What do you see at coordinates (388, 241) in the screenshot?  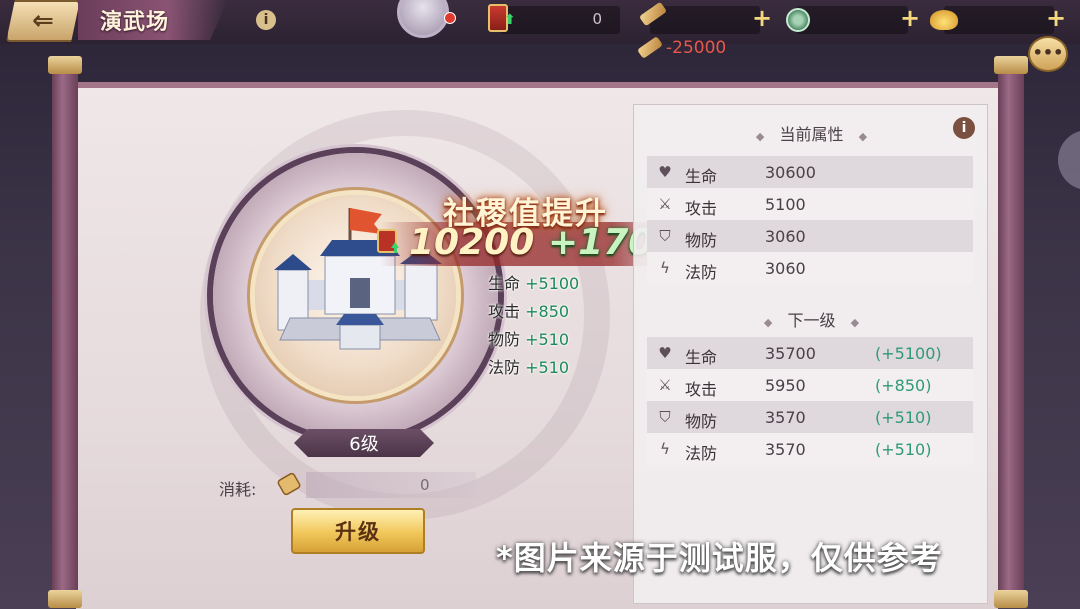 I see `power-medal-icon` at bounding box center [388, 241].